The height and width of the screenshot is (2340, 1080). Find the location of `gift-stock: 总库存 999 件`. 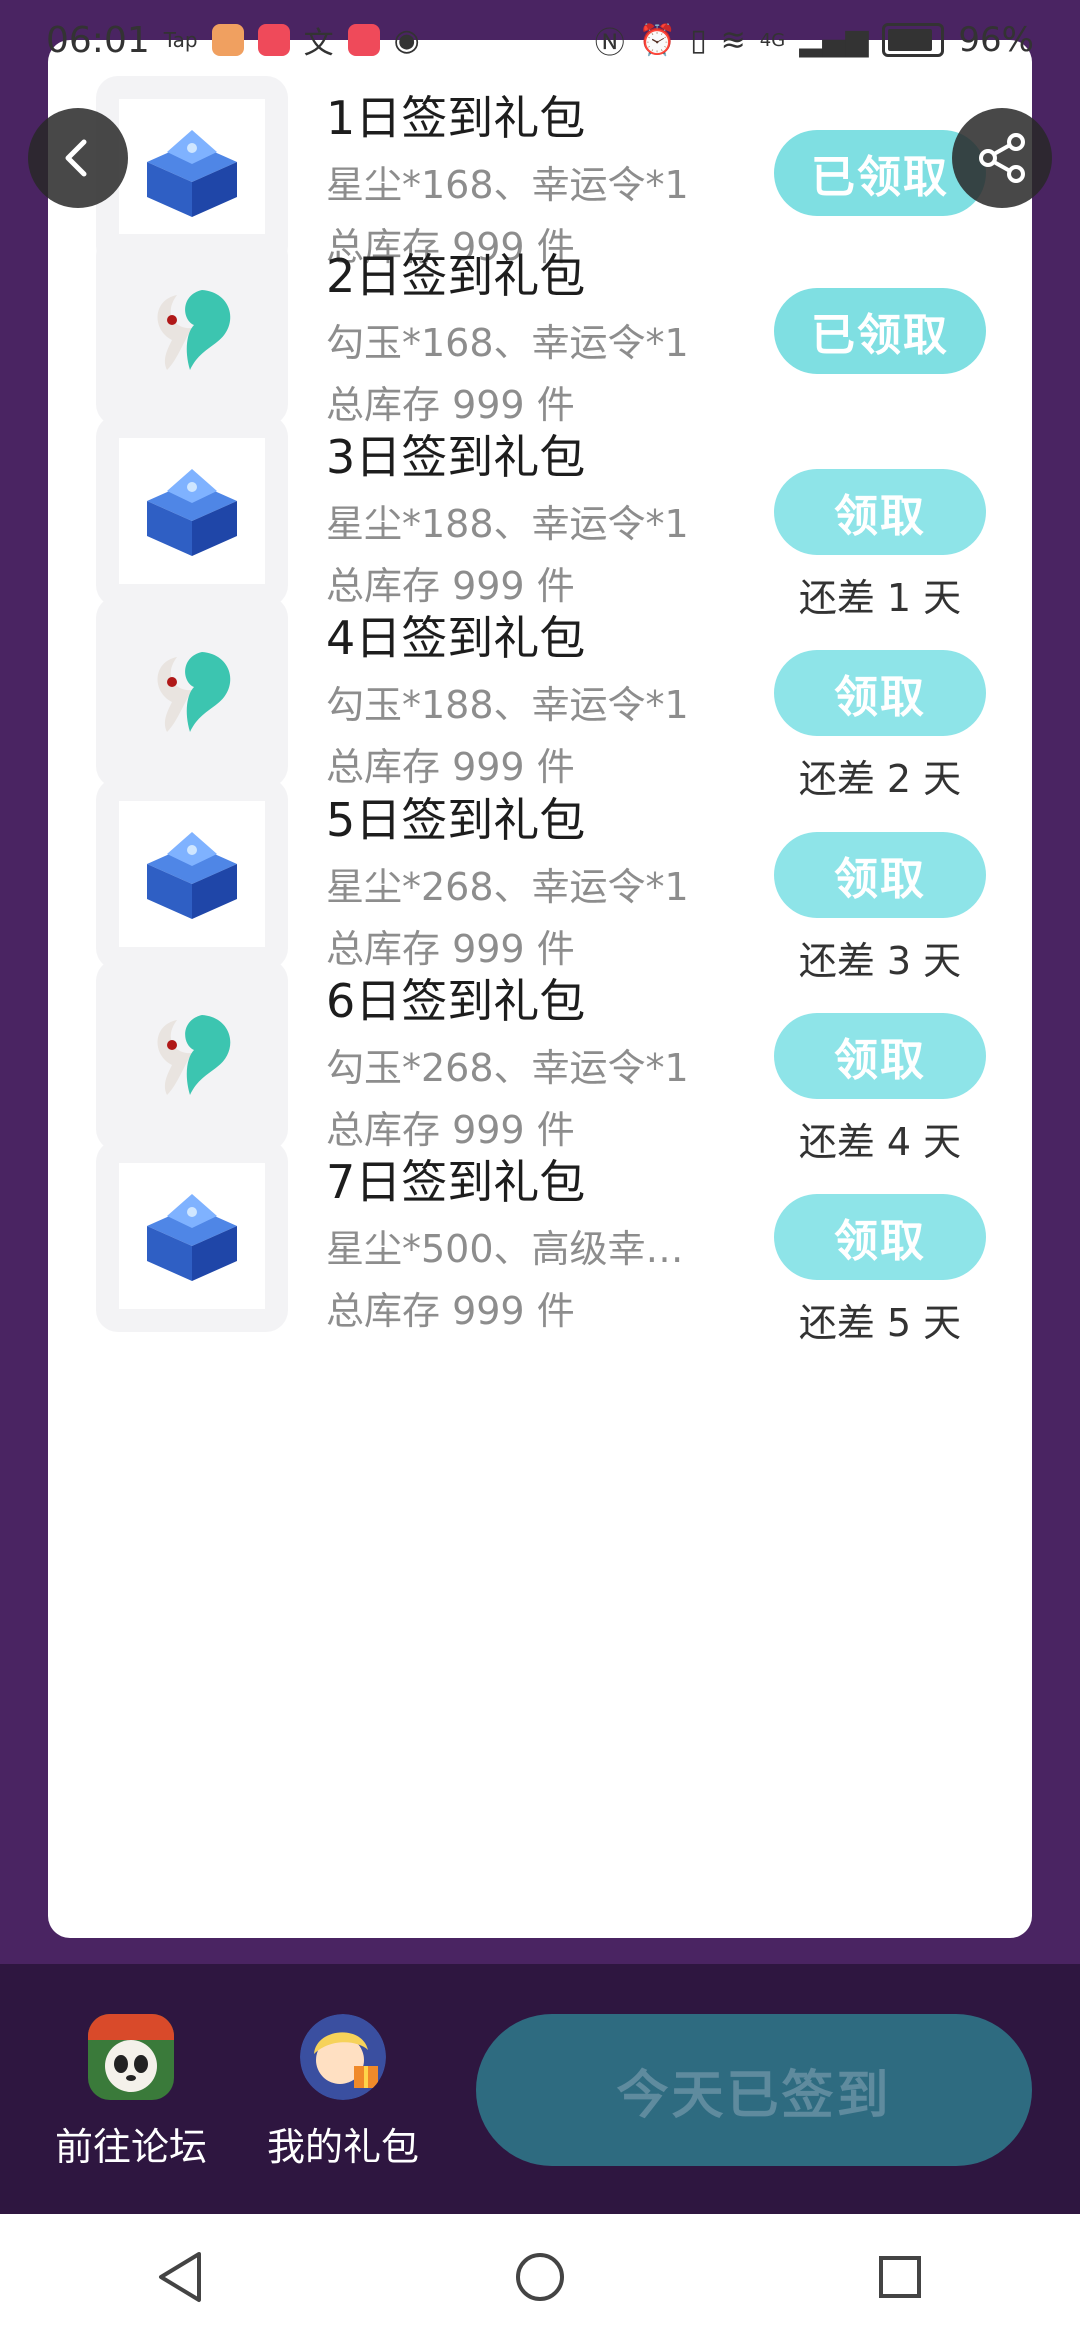

gift-stock: 总库存 999 件 is located at coordinates (450, 1311).